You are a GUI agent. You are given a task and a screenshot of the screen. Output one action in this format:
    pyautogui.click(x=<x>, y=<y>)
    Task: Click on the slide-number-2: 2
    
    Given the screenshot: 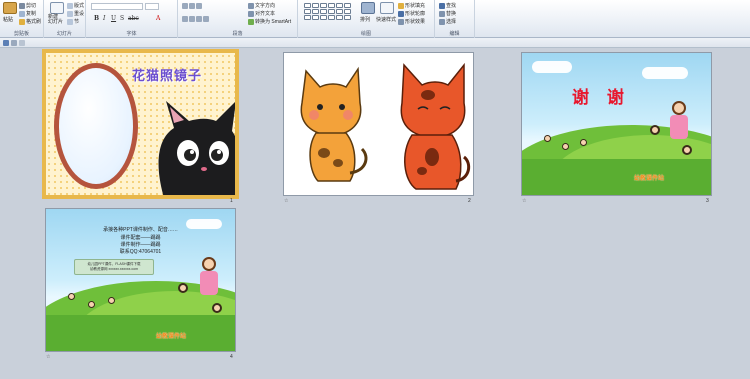 What is the action you would take?
    pyautogui.click(x=469, y=201)
    